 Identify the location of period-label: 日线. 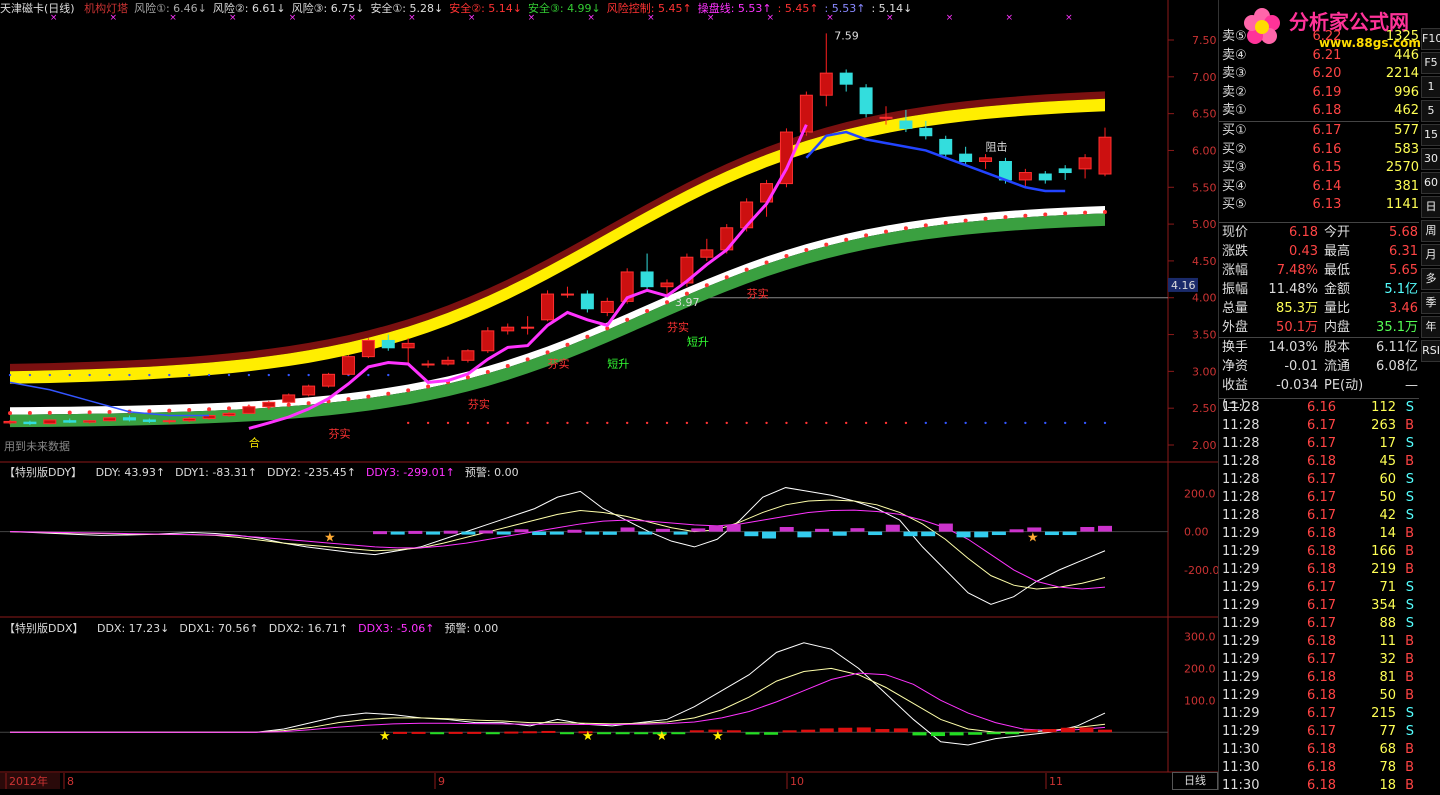
(1195, 781).